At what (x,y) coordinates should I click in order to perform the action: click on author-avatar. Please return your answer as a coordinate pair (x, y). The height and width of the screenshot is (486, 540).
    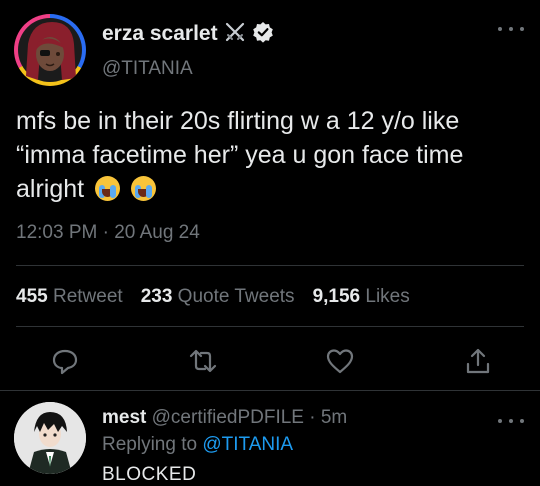
    Looking at the image, I should click on (50, 50).